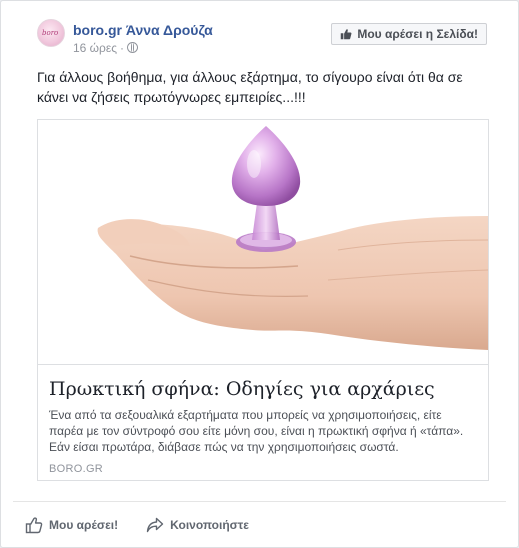 The height and width of the screenshot is (548, 519). I want to click on globe-icon, so click(133, 47).